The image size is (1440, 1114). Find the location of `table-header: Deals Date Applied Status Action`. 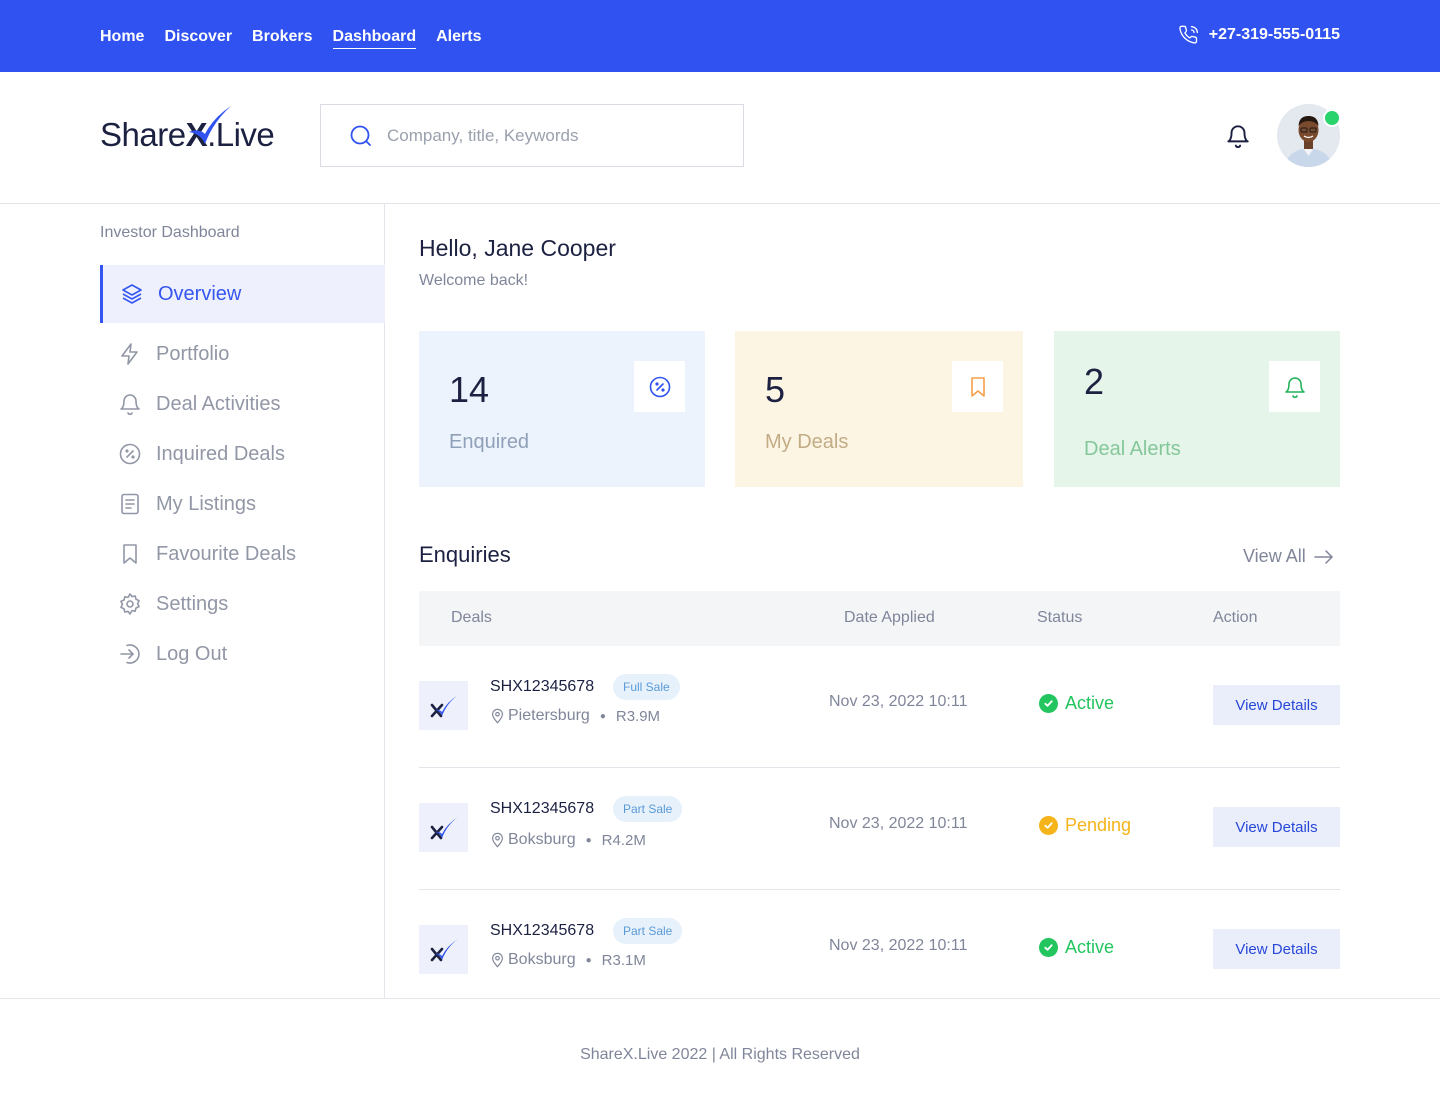

table-header: Deals Date Applied Status Action is located at coordinates (879, 618).